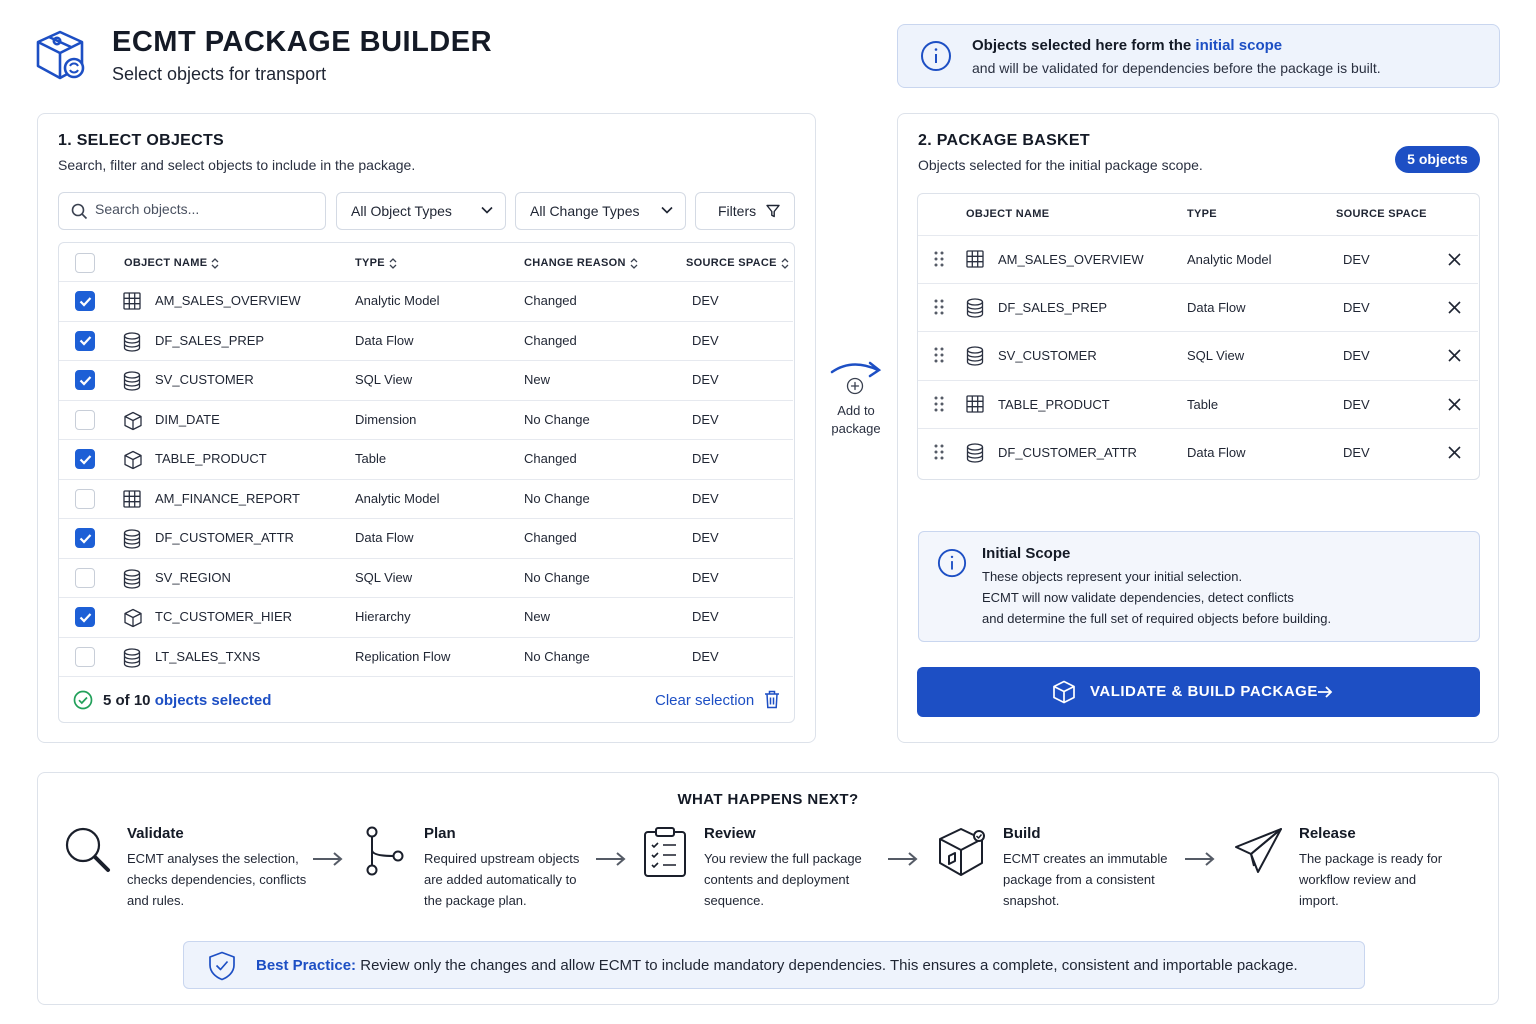 The height and width of the screenshot is (1024, 1536). Describe the element at coordinates (401, 211) in the screenshot. I see `object-type-select-value: All Object Types` at that location.